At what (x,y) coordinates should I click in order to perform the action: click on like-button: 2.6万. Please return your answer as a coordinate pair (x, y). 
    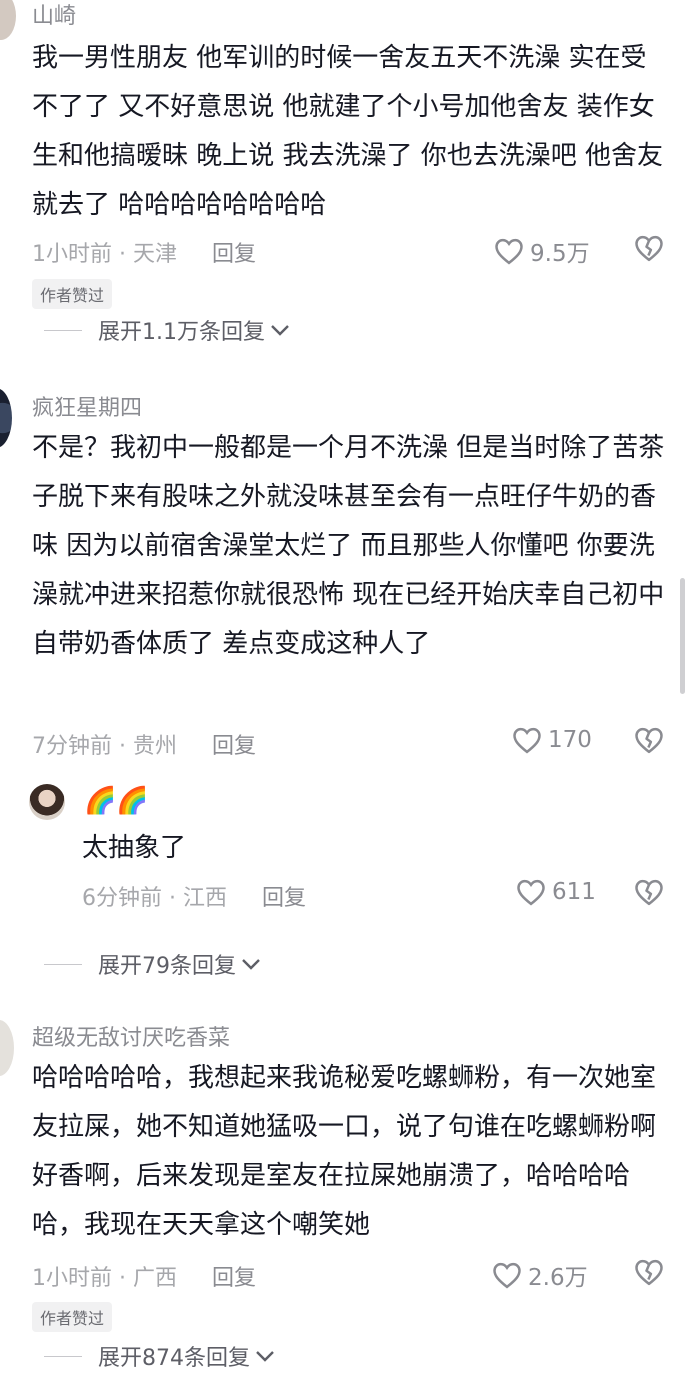
    Looking at the image, I should click on (540, 1275).